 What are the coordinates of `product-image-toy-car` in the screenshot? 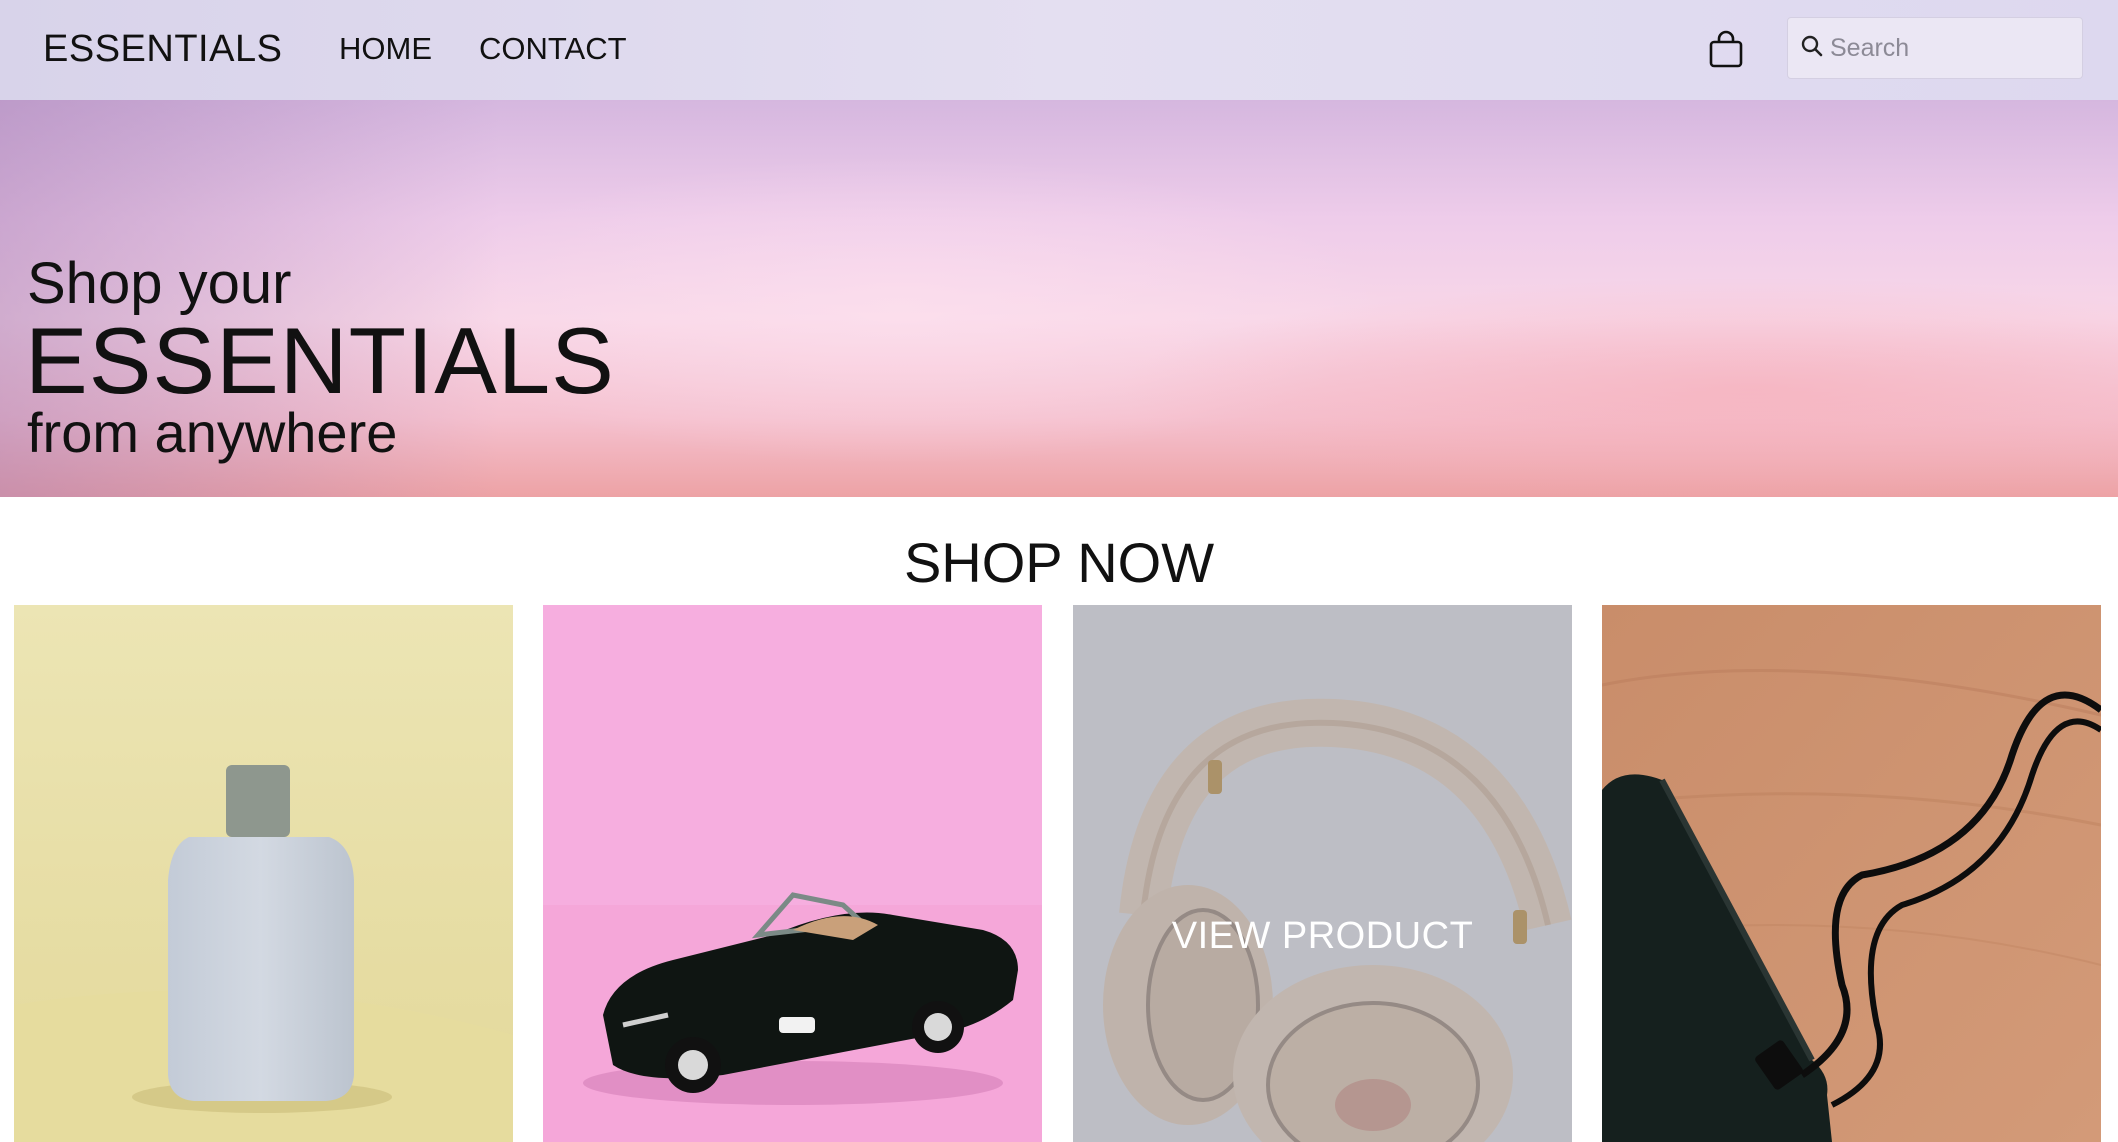 It's located at (792, 873).